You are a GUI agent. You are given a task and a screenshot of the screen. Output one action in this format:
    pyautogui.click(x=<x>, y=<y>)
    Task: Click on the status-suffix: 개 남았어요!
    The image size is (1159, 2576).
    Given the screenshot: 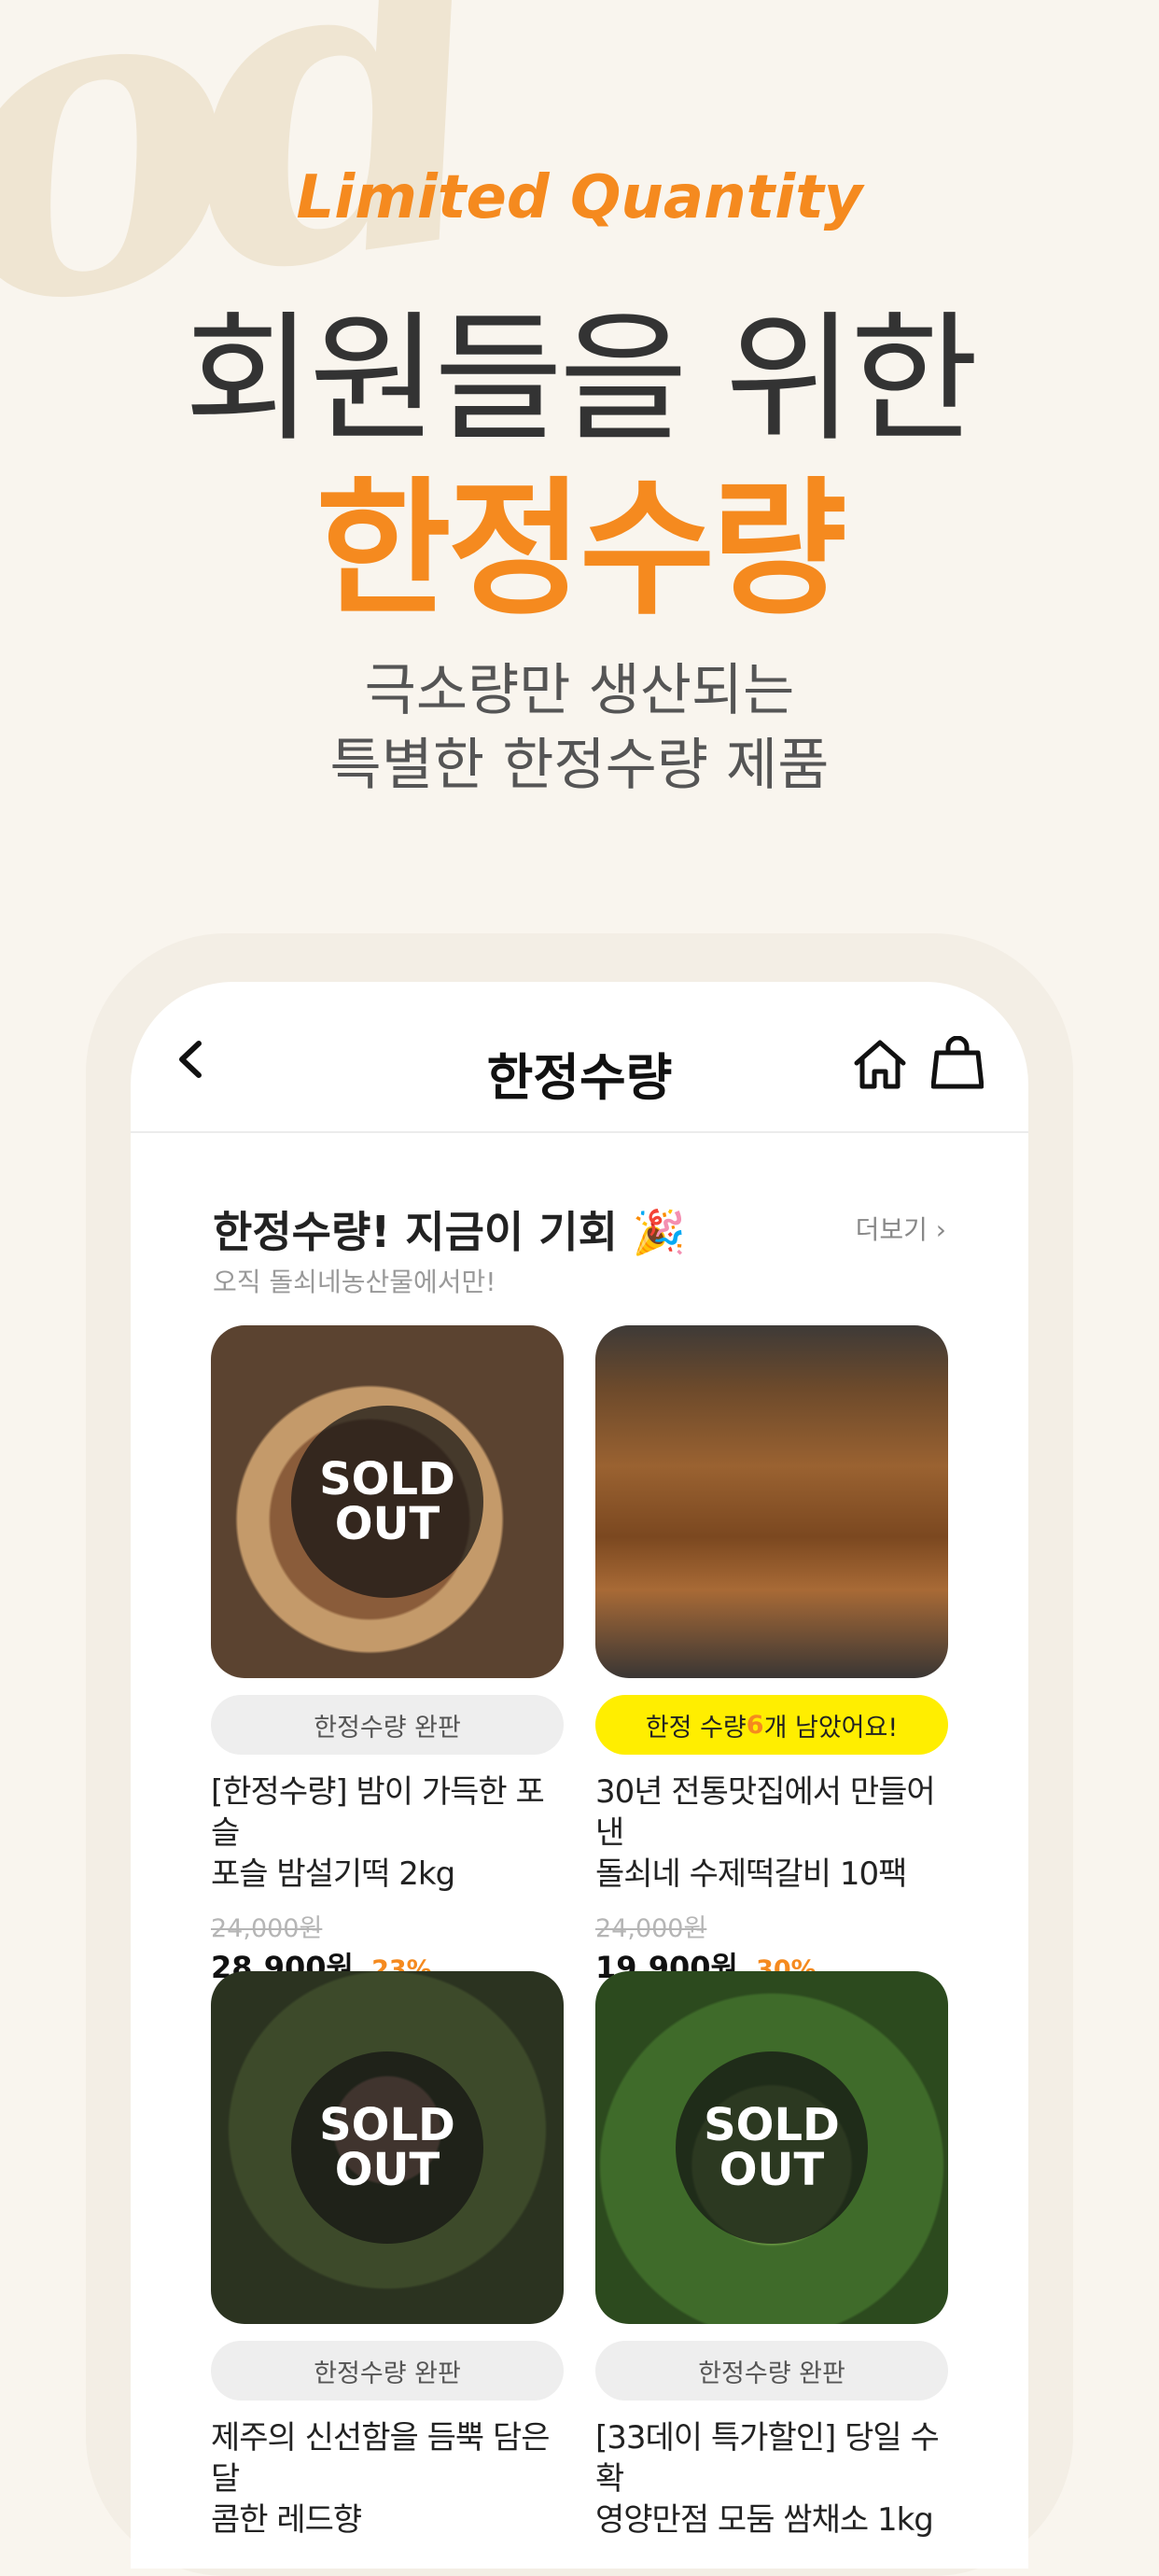 What is the action you would take?
    pyautogui.click(x=831, y=1728)
    